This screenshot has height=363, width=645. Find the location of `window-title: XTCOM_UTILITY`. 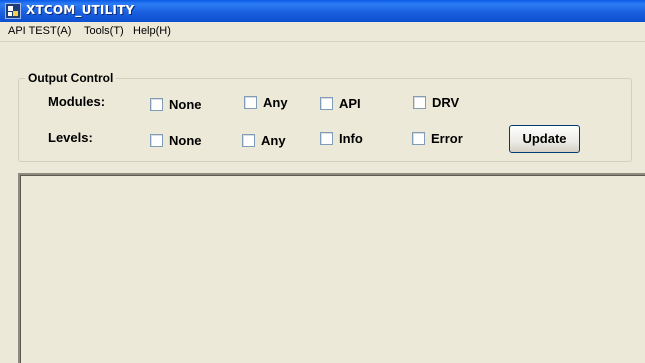

window-title: XTCOM_UTILITY is located at coordinates (80, 10).